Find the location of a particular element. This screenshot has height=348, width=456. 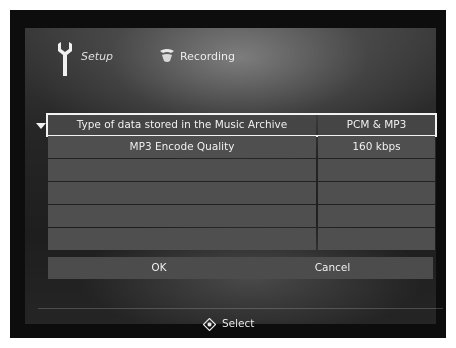

setting-value: 160 kbps is located at coordinates (376, 147).